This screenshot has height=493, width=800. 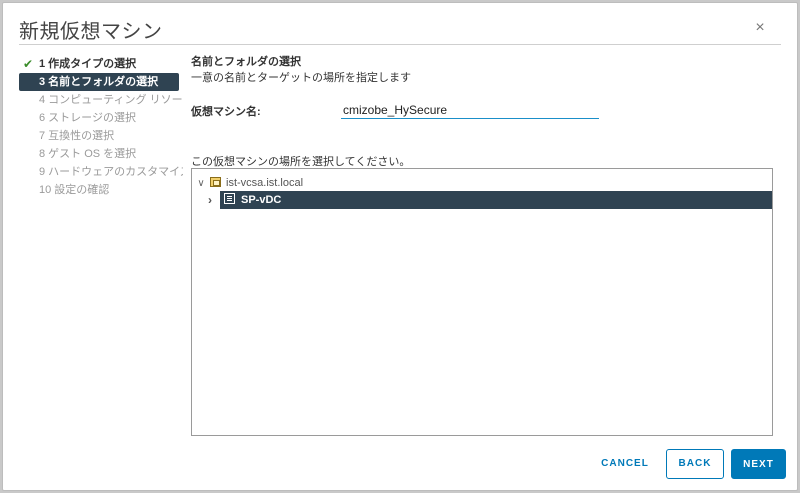 I want to click on step-1-create-type: ✔ 1 作成タイプの選択, so click(x=103, y=64).